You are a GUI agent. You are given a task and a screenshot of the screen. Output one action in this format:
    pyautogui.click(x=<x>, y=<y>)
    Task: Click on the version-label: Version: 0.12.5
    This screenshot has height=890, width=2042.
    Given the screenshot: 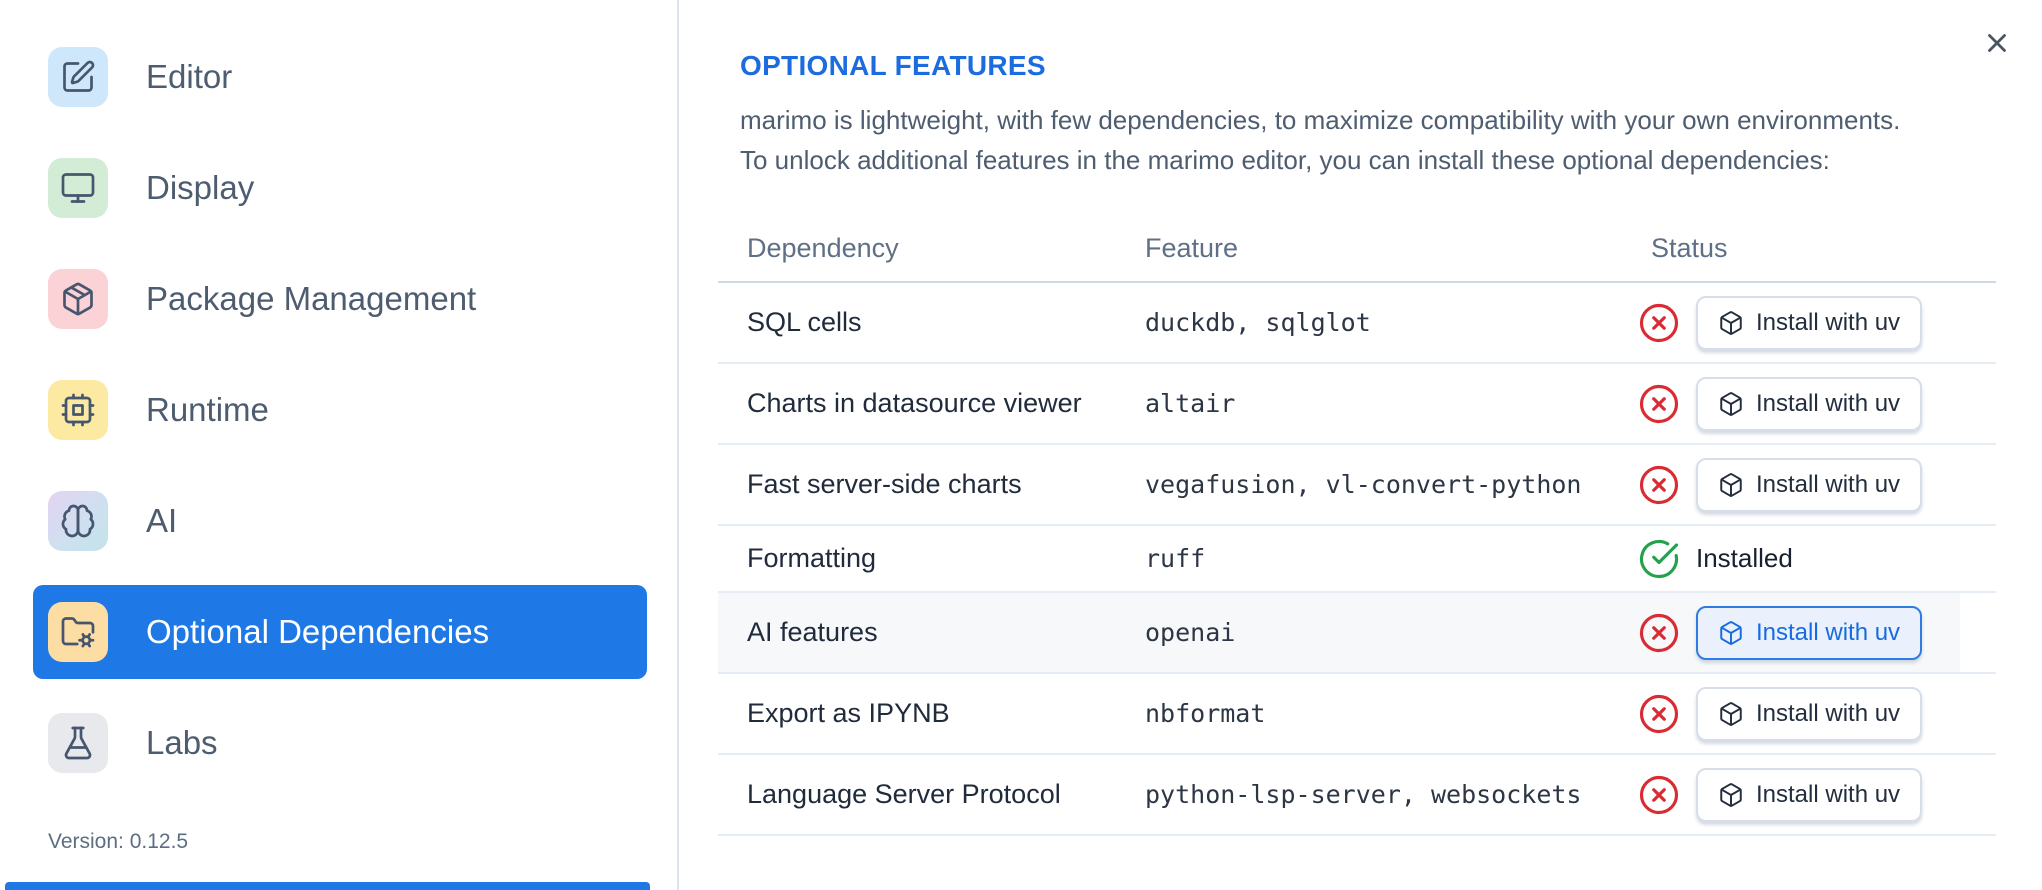 What is the action you would take?
    pyautogui.click(x=118, y=841)
    